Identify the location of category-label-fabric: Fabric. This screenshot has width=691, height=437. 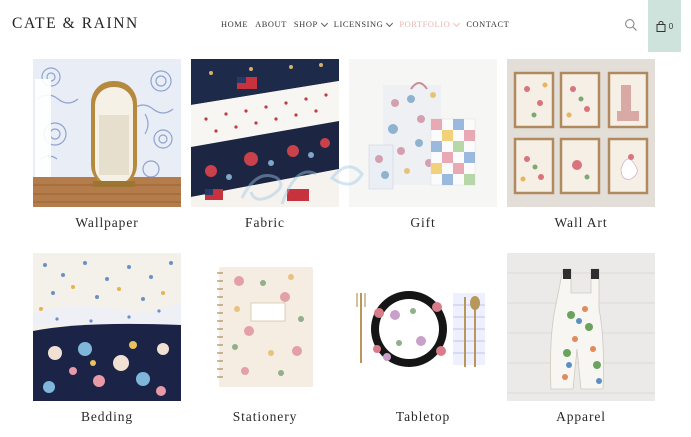
(265, 222).